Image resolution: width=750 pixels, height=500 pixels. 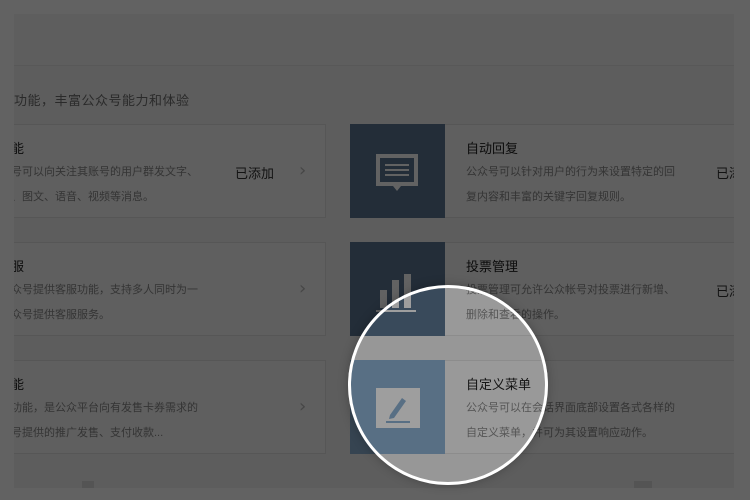 I want to click on plugin-card-customer-service: 服 众号提供客服功能，支持多人同时为一 众号提供客服服务。 ›, so click(x=170, y=289).